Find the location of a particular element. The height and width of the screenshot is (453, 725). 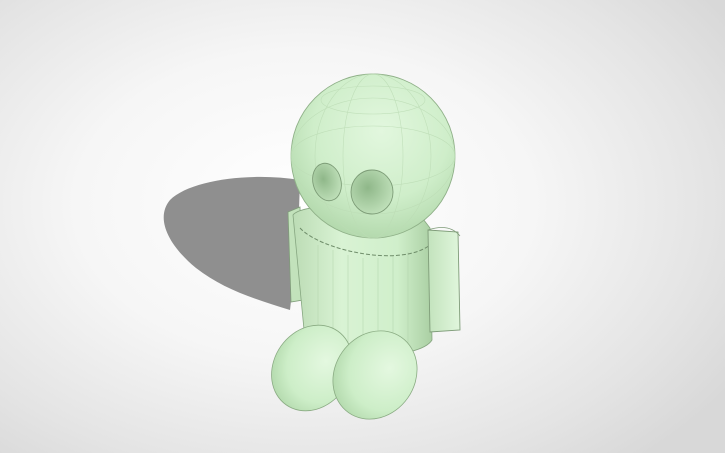

right-arm is located at coordinates (444, 280).